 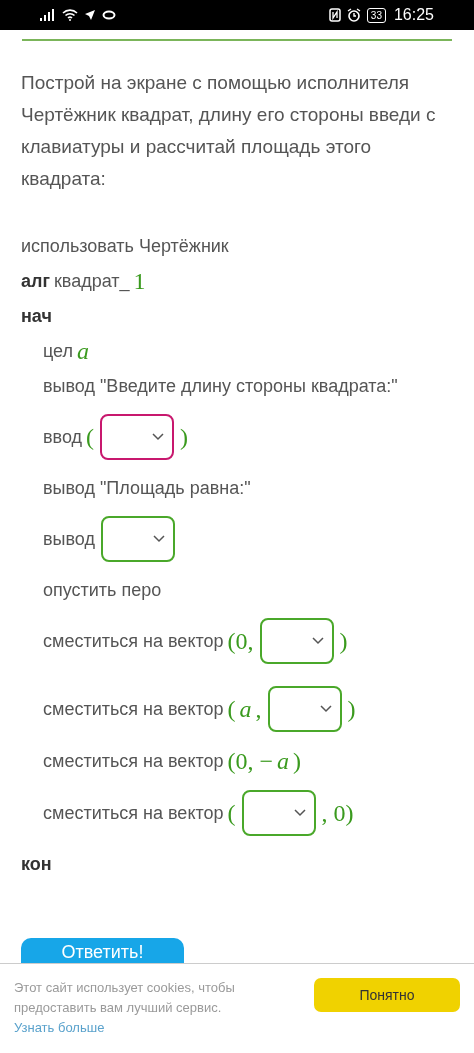 I want to click on math-text: 1, so click(x=139, y=281).